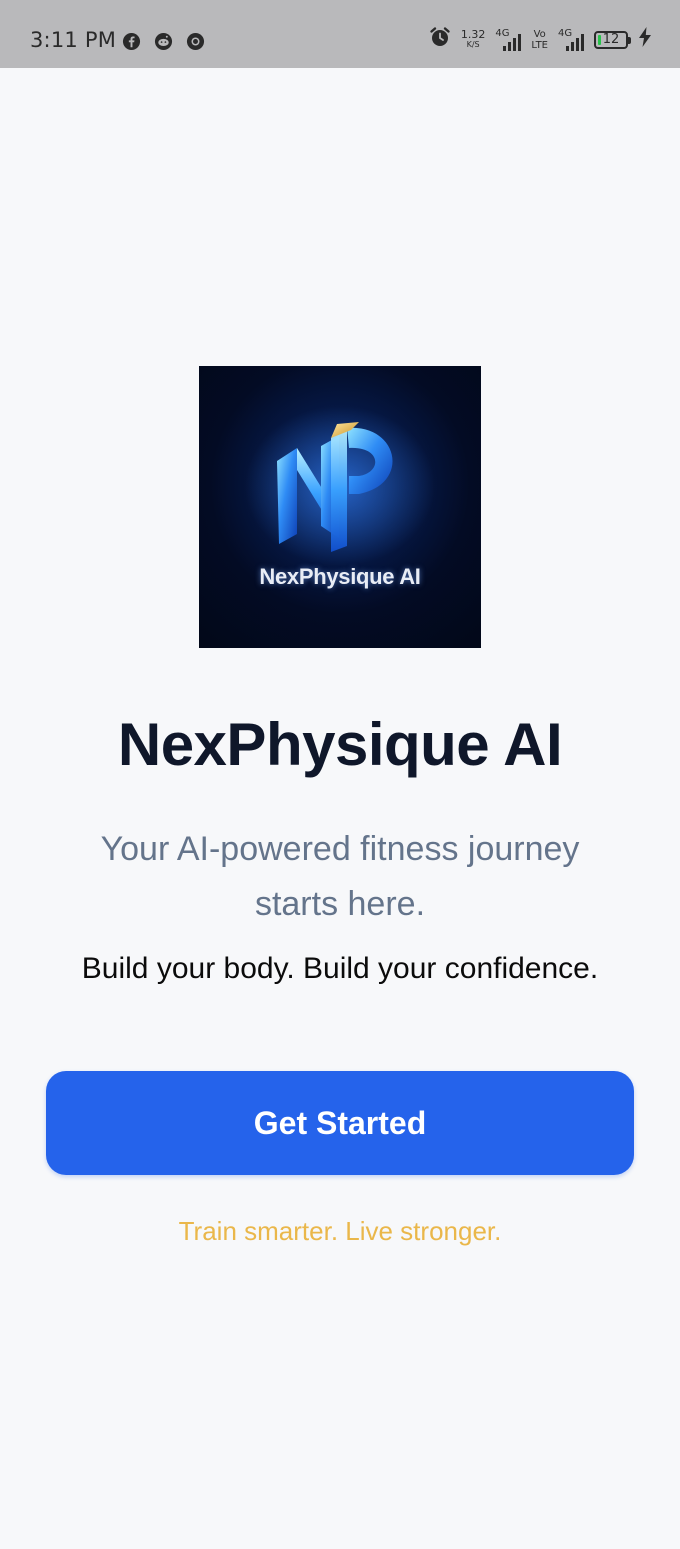 The height and width of the screenshot is (1549, 680). Describe the element at coordinates (539, 45) in the screenshot. I see `volte-bottom: LTE` at that location.